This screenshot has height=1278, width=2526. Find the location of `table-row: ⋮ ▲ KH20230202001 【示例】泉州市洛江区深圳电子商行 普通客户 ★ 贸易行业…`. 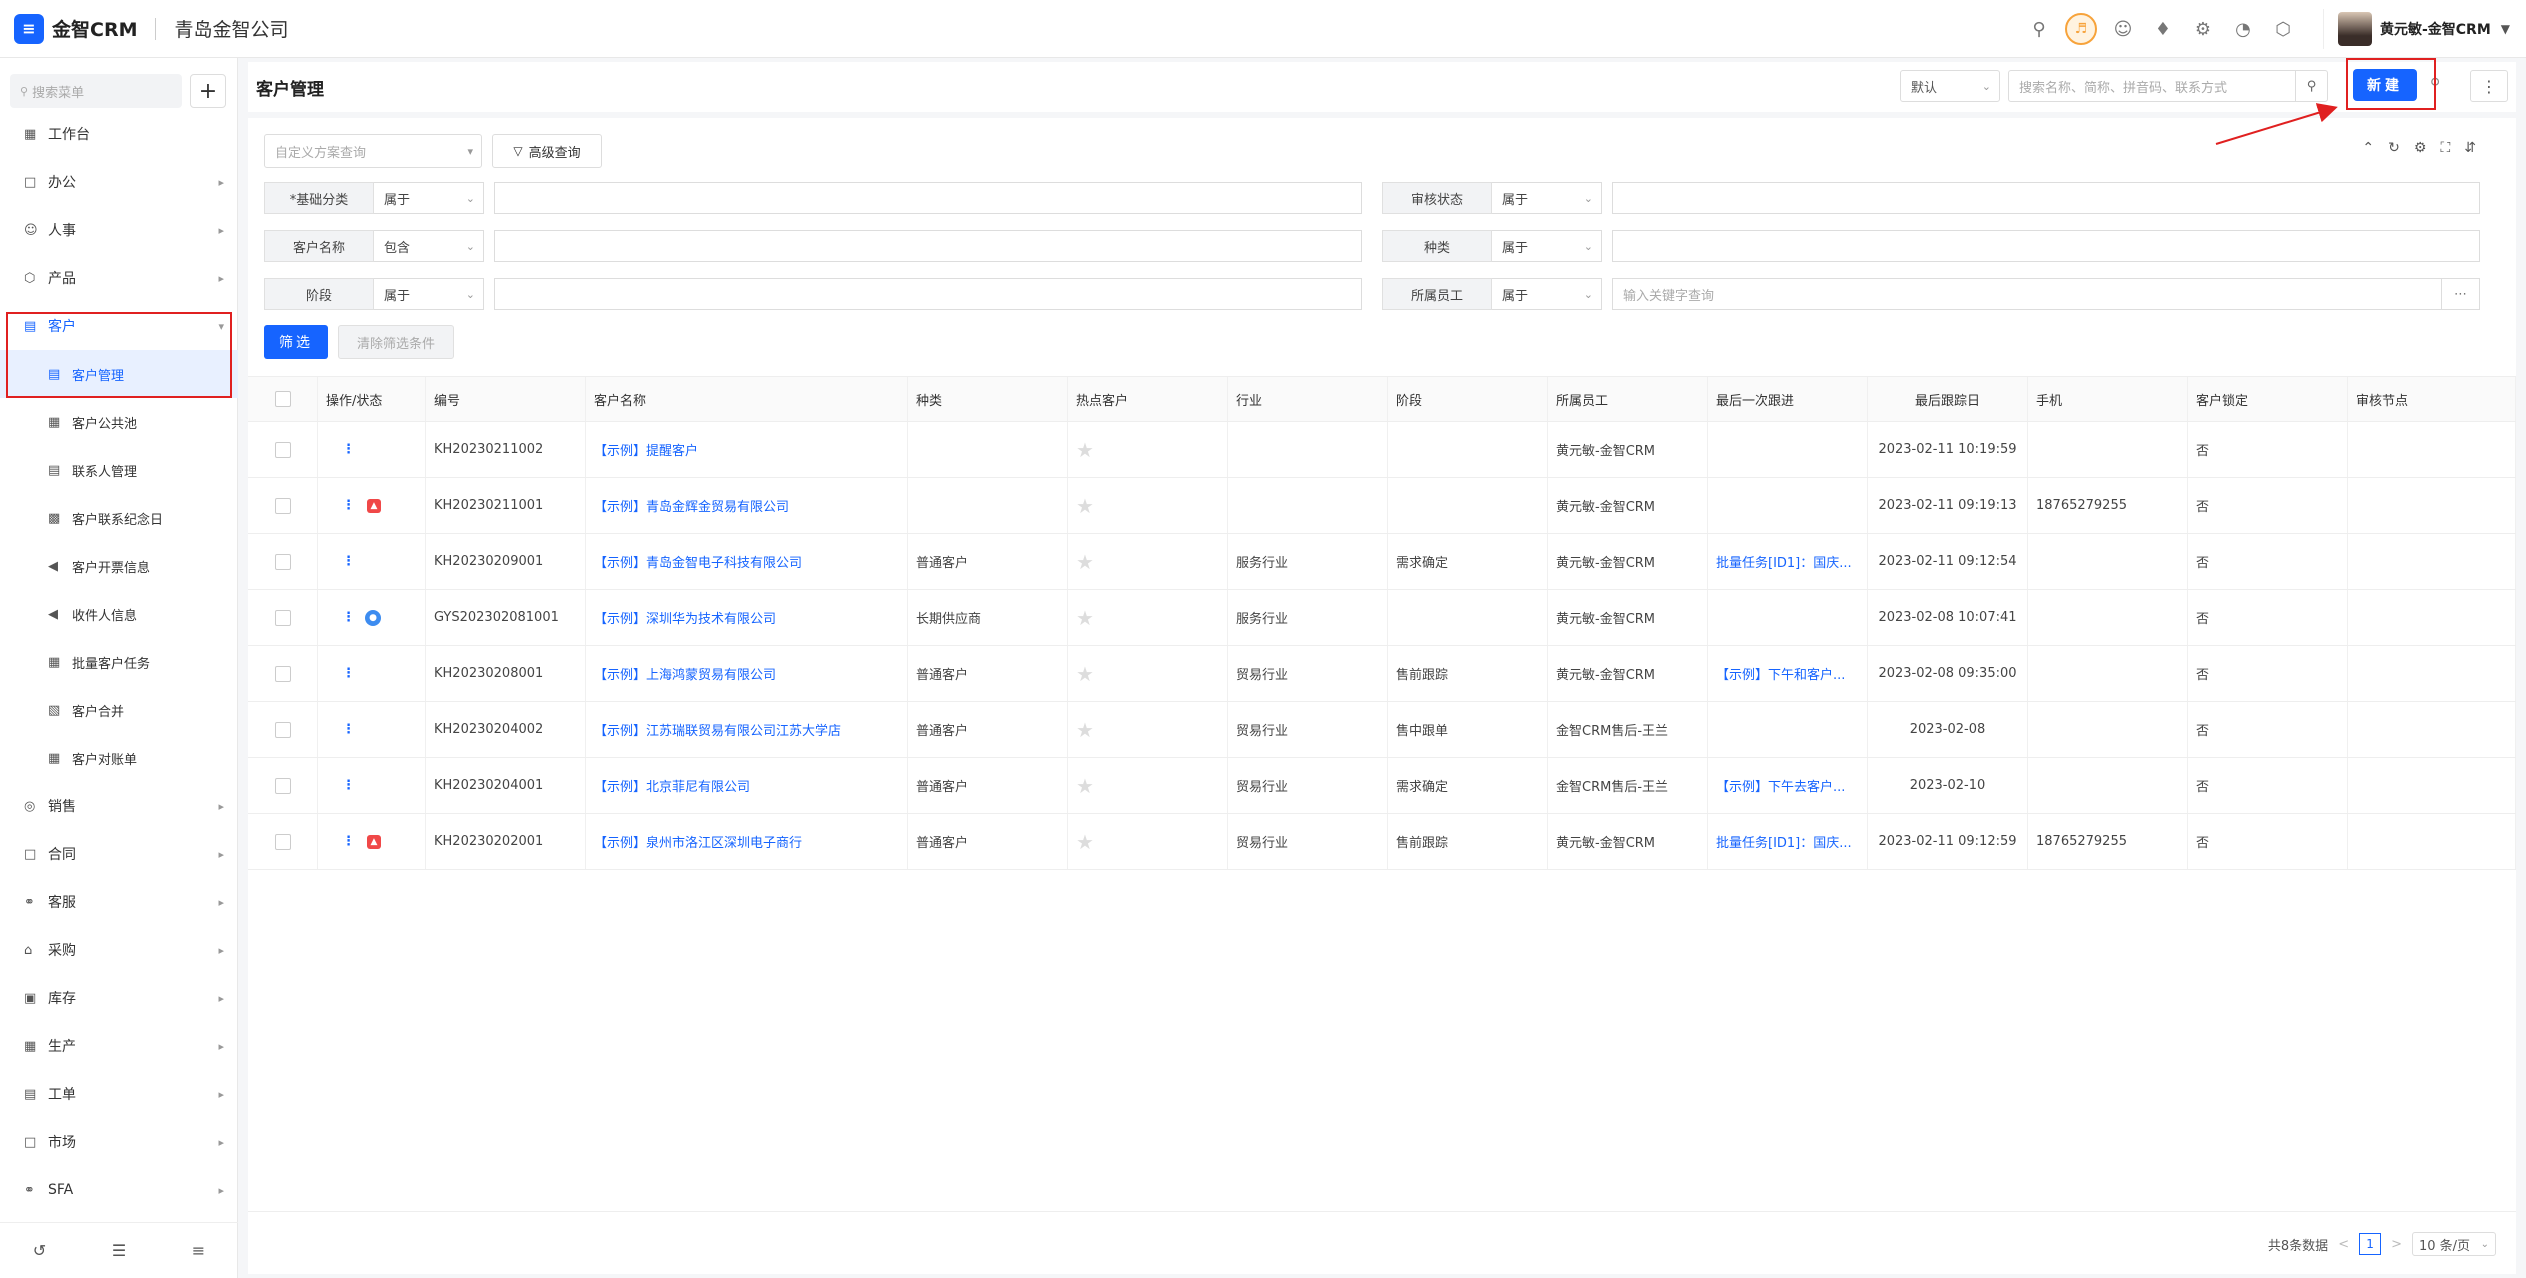

table-row: ⋮ ▲ KH20230202001 【示例】泉州市洛江区深圳电子商行 普通客户 ★ 贸易行业… is located at coordinates (1382, 842).